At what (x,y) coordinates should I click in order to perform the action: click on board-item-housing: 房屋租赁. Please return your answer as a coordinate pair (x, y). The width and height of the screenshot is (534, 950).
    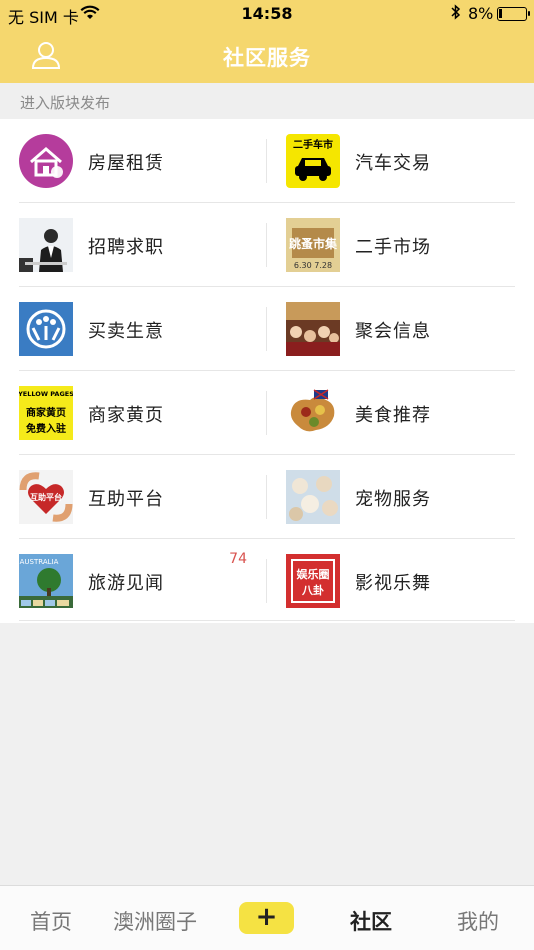
    Looking at the image, I should click on (133, 161).